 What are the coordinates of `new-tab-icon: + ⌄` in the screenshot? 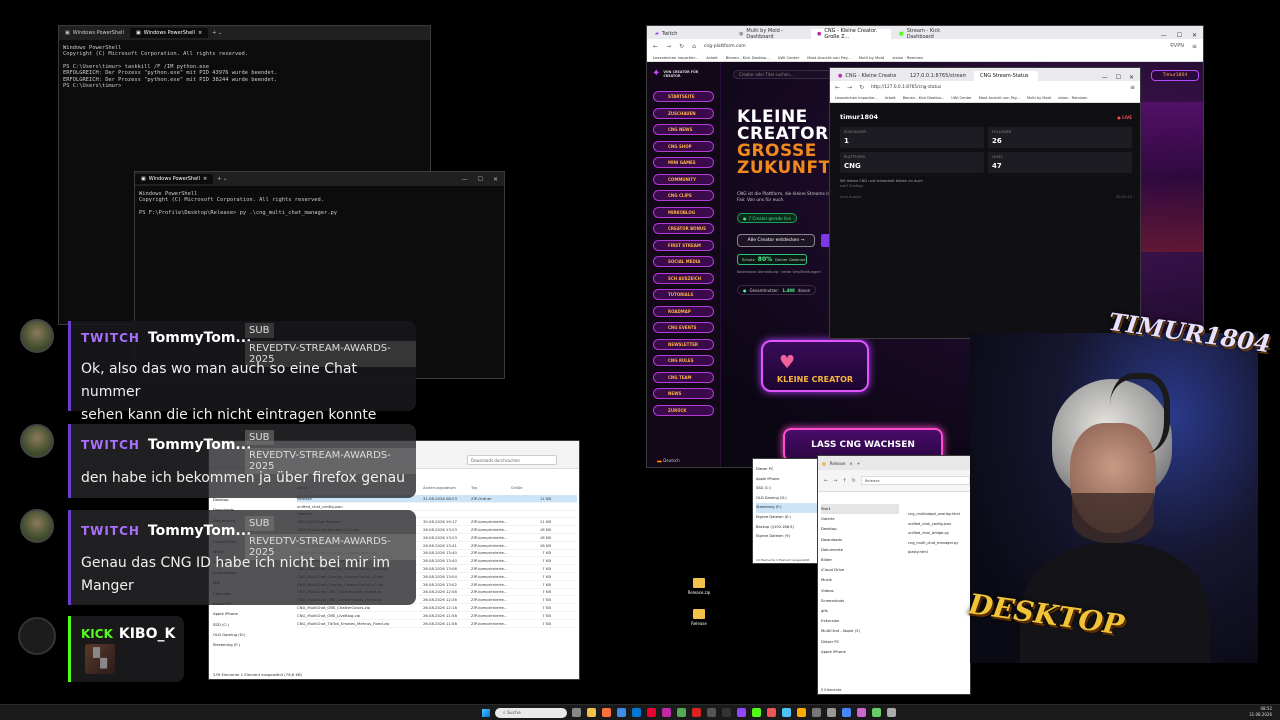 It's located at (217, 33).